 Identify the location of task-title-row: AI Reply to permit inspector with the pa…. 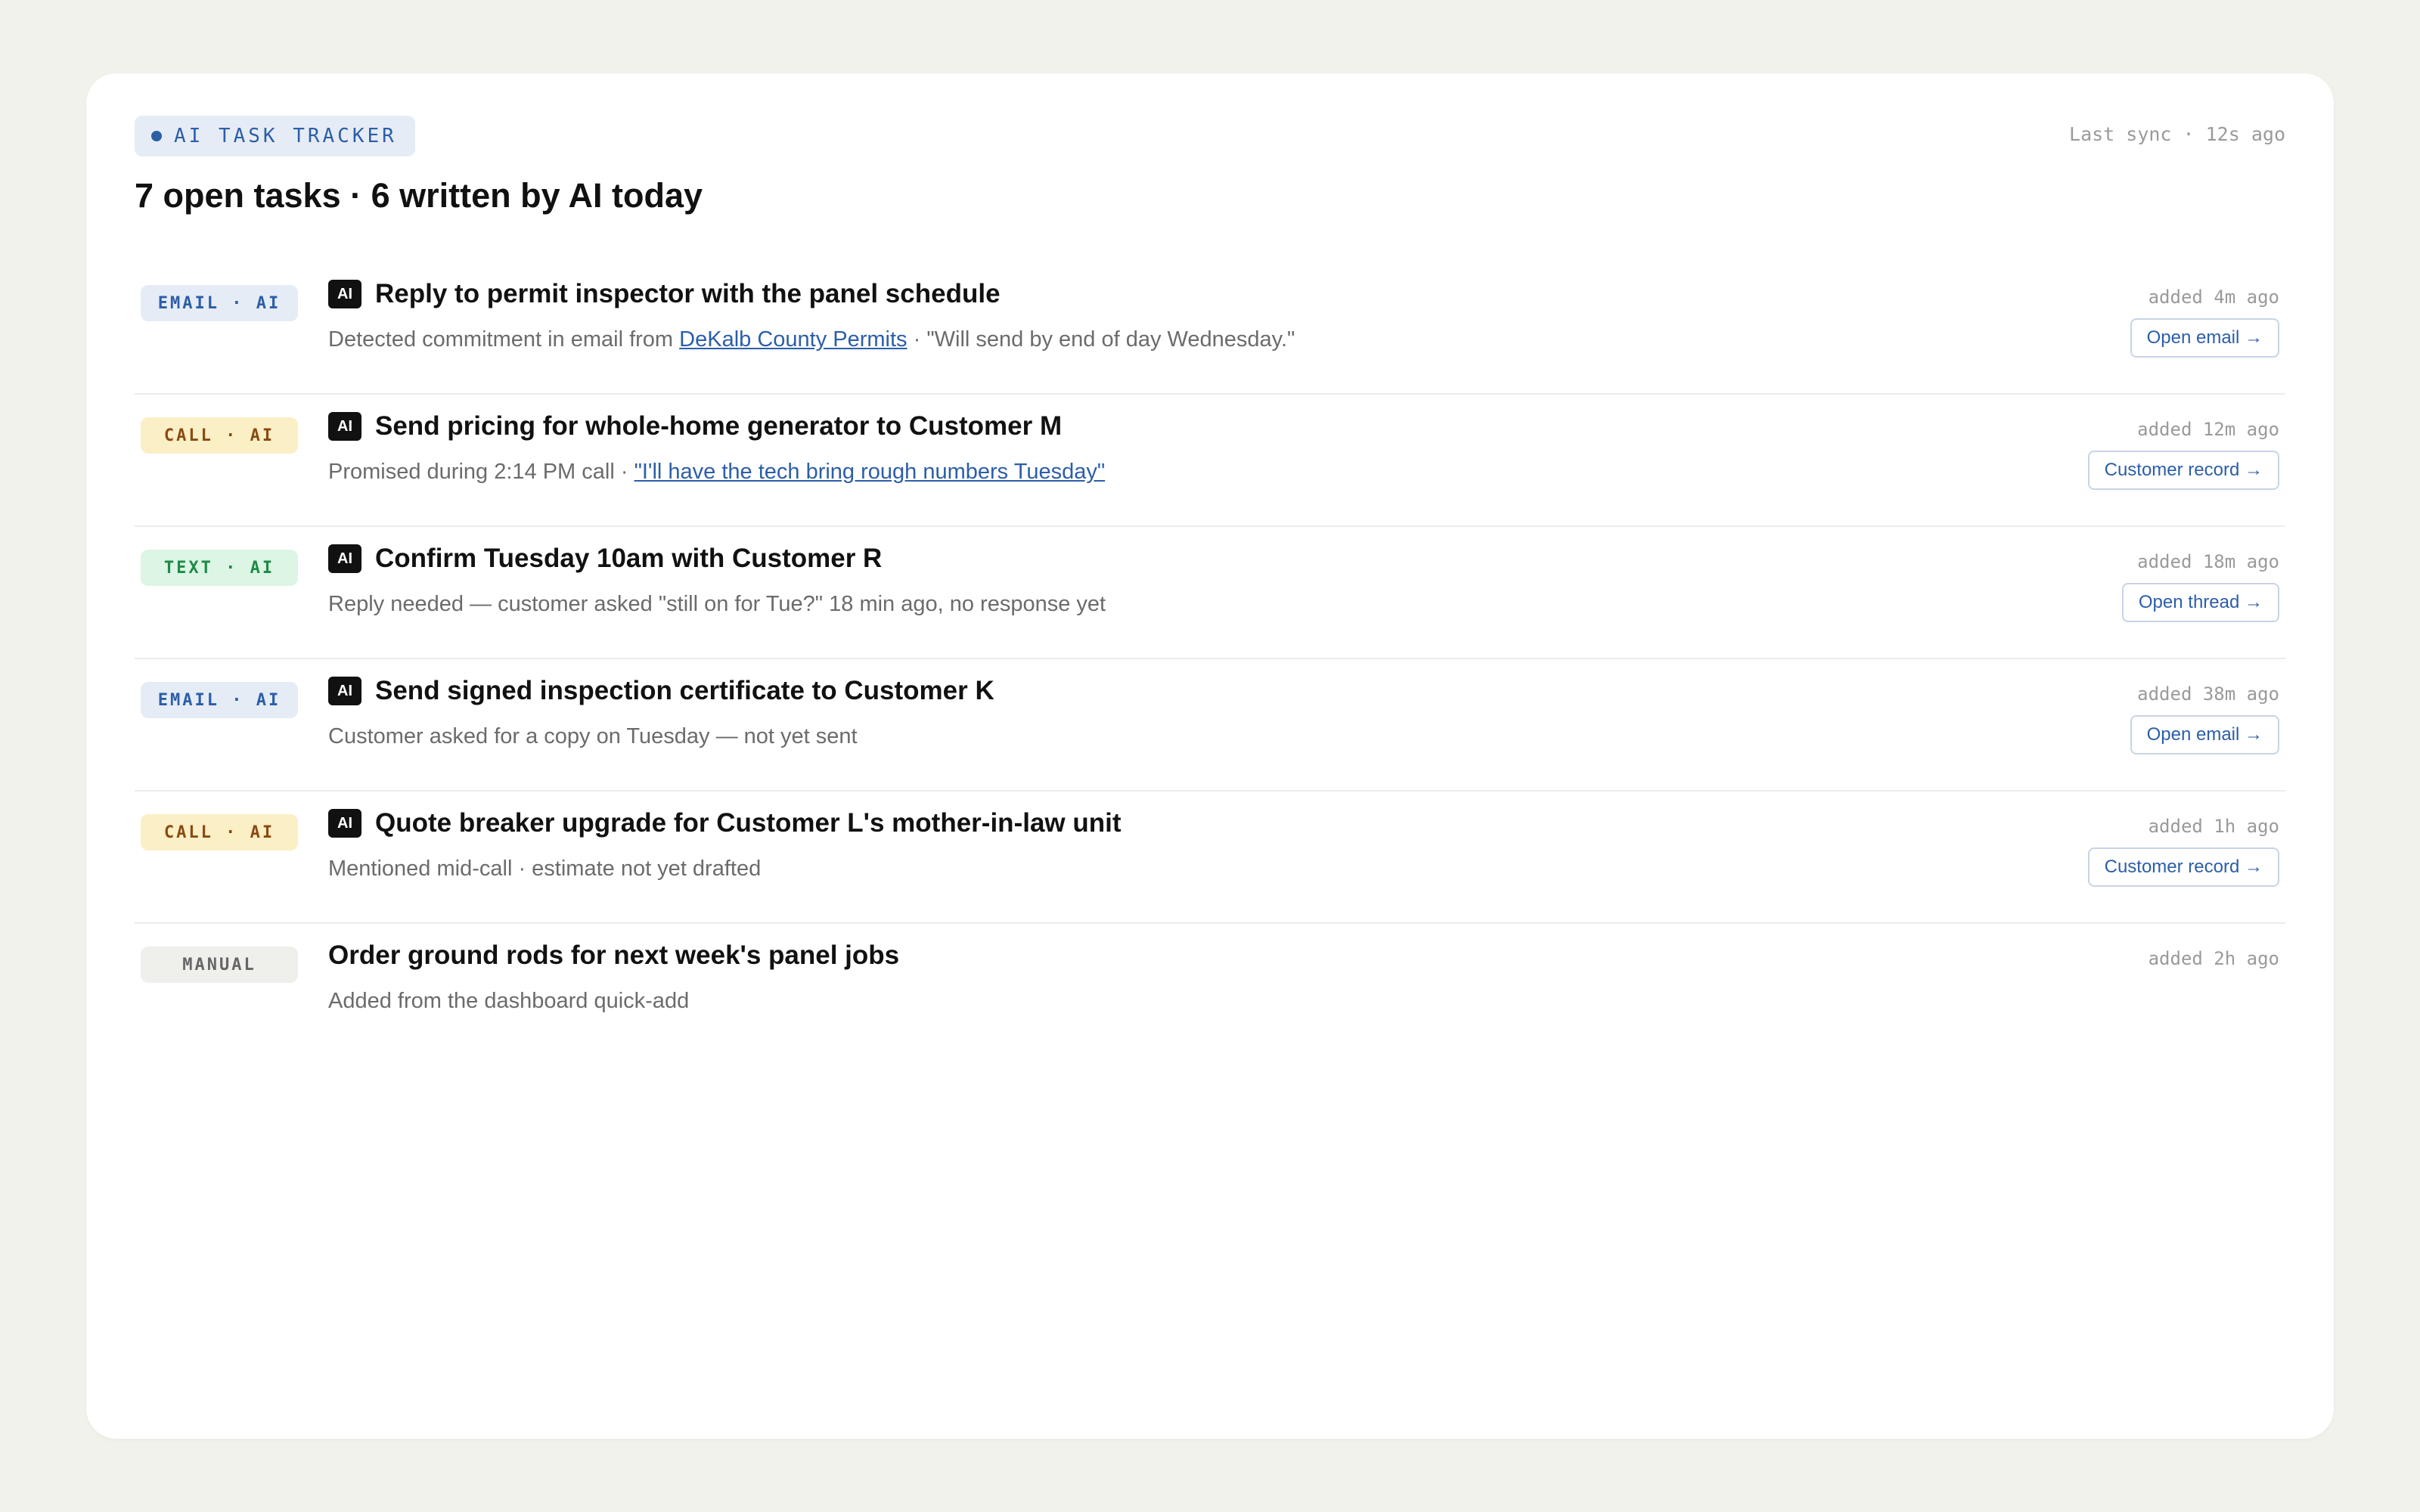
(664, 294).